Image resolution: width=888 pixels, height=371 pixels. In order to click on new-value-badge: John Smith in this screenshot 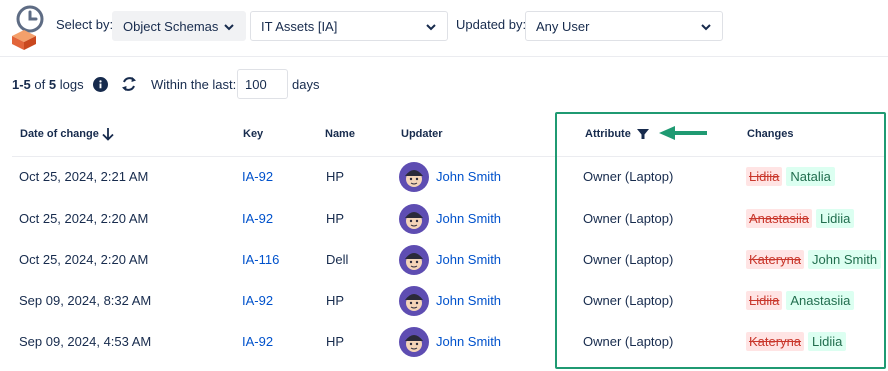, I will do `click(845, 259)`.